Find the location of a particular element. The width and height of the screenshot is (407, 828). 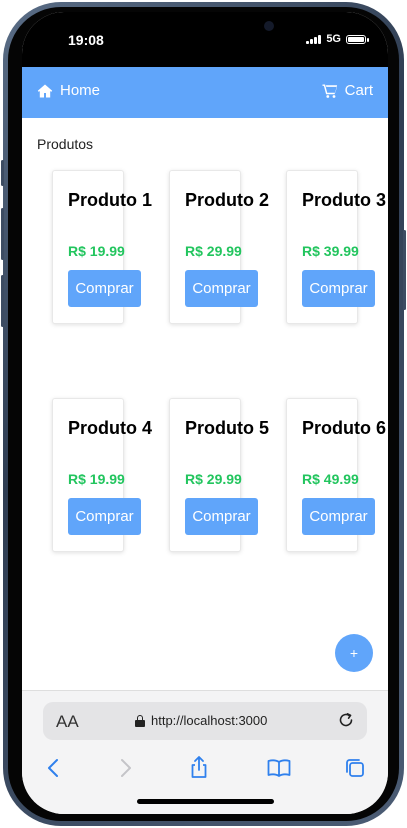

cart-icon is located at coordinates (329, 91).